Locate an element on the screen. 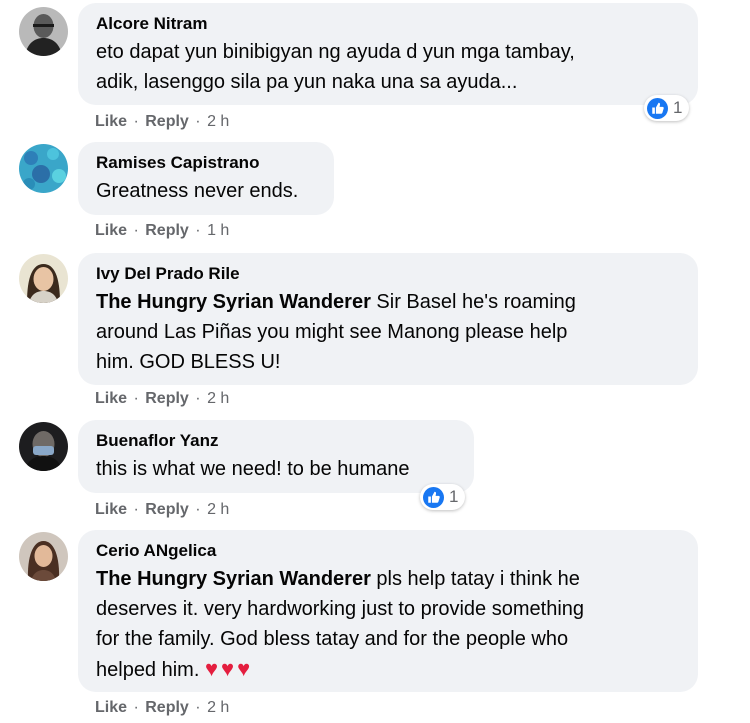  comment-author: Cerio ANgelica is located at coordinates (388, 551).